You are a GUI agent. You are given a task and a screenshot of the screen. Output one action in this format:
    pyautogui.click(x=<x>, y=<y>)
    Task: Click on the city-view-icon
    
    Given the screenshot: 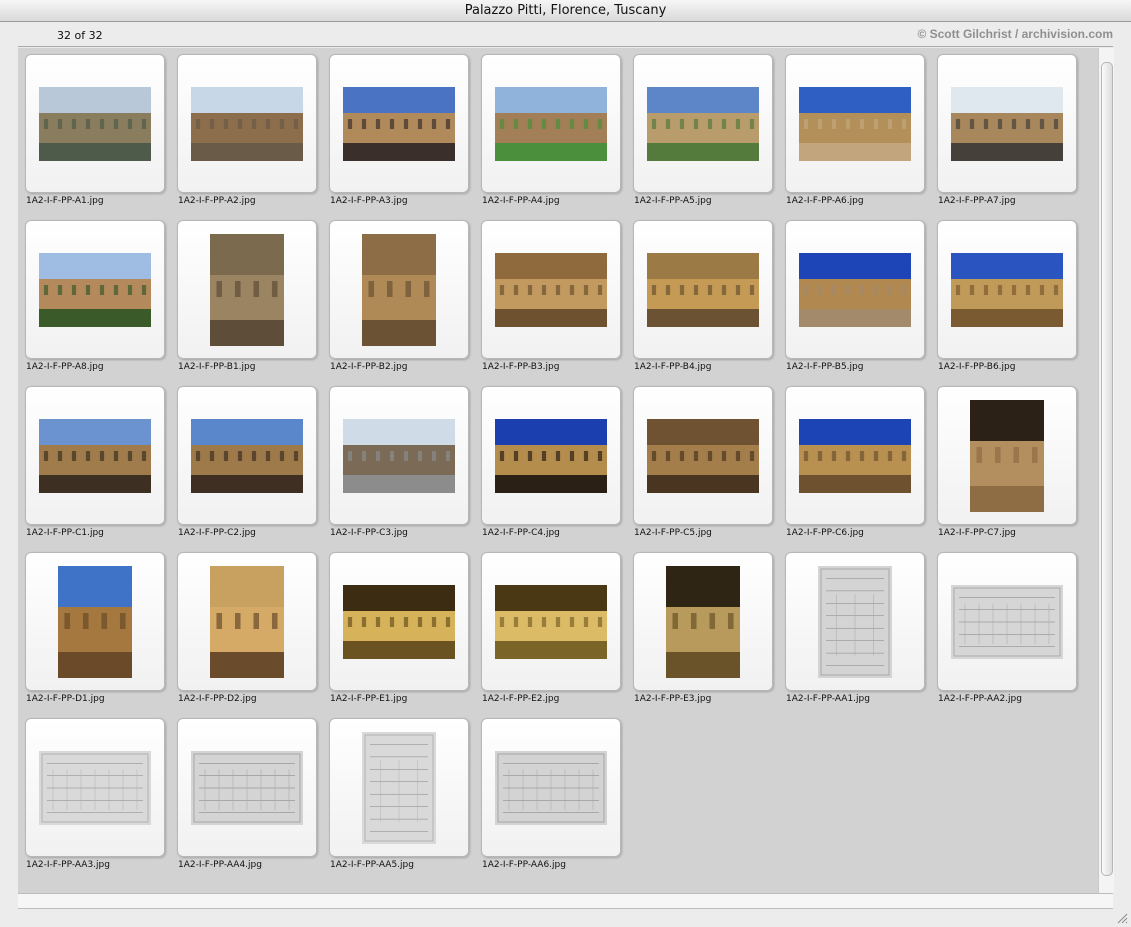 What is the action you would take?
    pyautogui.click(x=703, y=123)
    